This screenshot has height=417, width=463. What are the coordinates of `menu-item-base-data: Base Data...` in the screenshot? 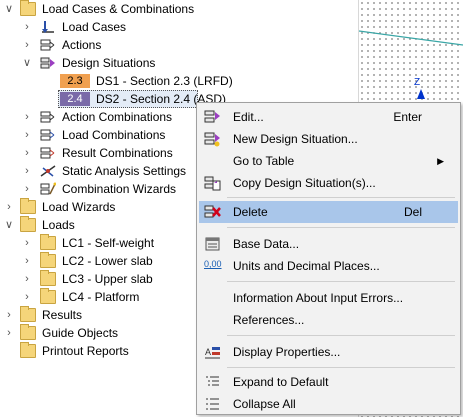 It's located at (328, 244).